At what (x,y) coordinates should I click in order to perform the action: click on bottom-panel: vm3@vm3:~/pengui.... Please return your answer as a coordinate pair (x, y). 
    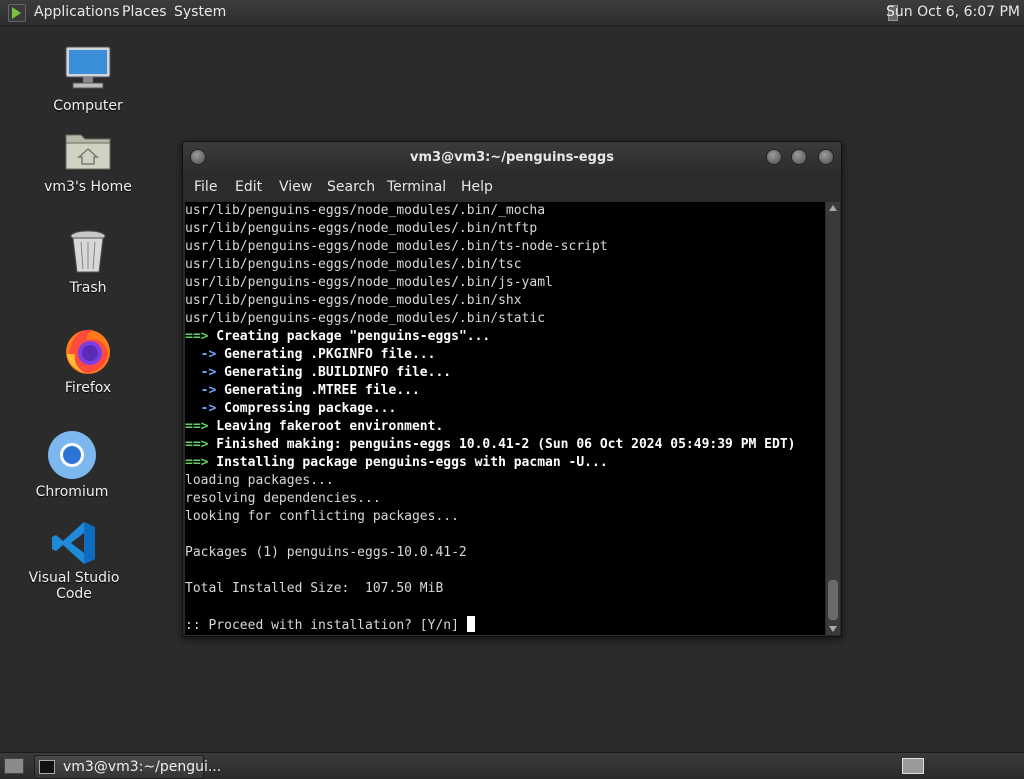
    Looking at the image, I should click on (512, 765).